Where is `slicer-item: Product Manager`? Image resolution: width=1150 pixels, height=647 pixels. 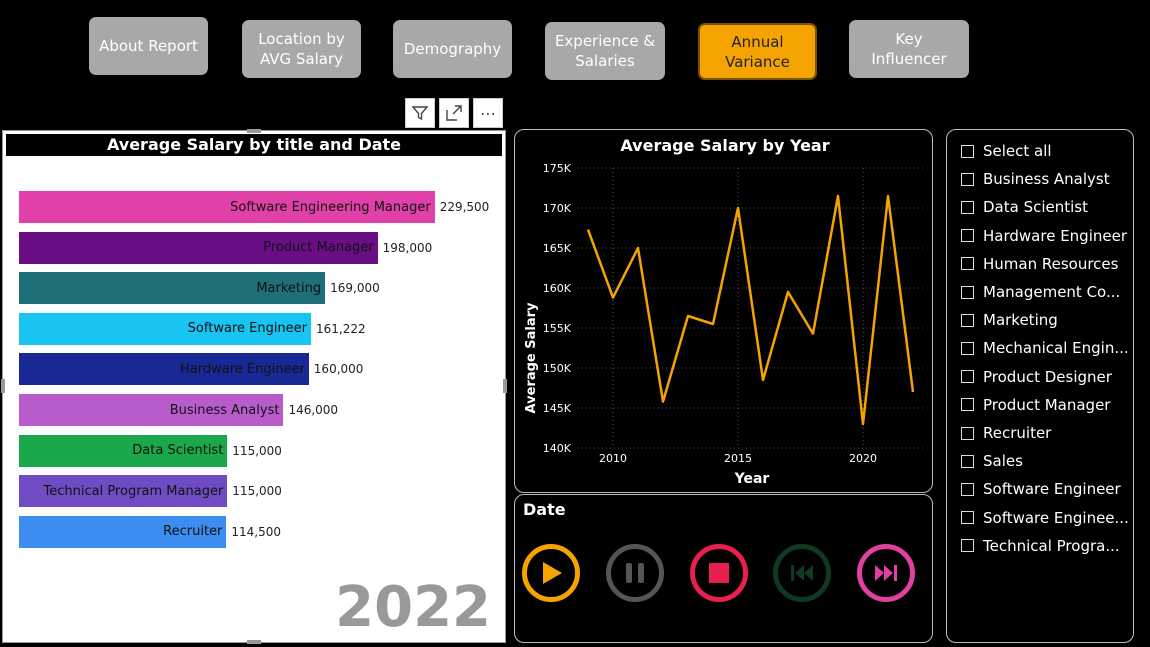 slicer-item: Product Manager is located at coordinates (1035, 405).